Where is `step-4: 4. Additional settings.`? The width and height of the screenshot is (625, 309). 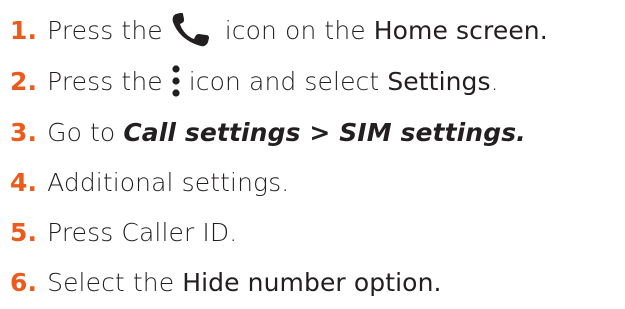
step-4: 4. Additional settings. is located at coordinates (149, 182).